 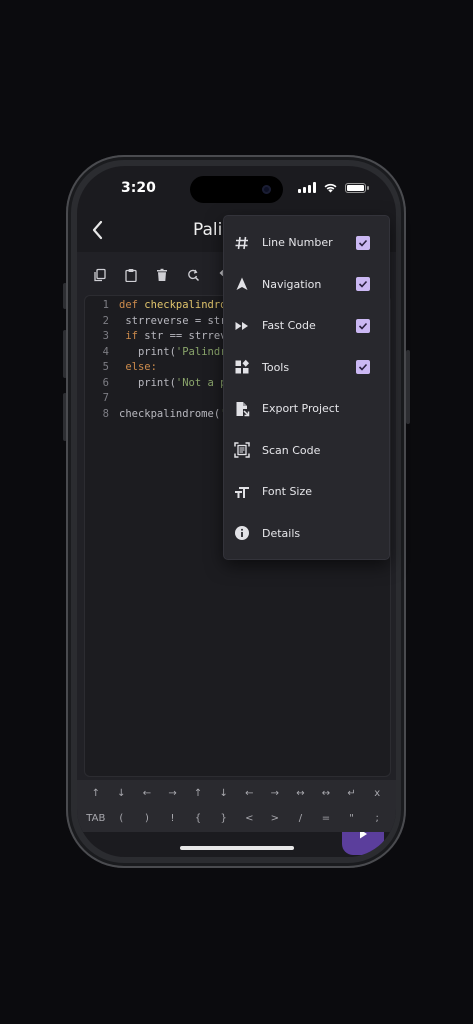 What do you see at coordinates (291, 450) in the screenshot?
I see `menu-item-label: Scan Code` at bounding box center [291, 450].